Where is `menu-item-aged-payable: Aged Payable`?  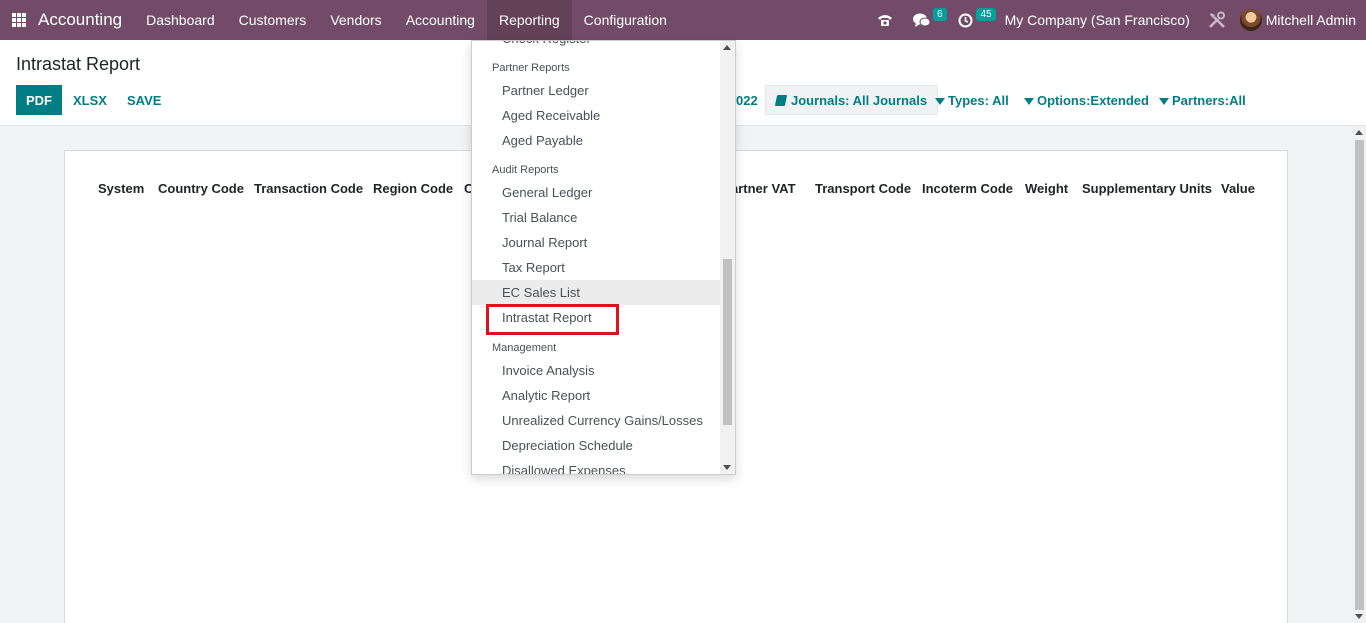
menu-item-aged-payable: Aged Payable is located at coordinates (596, 140).